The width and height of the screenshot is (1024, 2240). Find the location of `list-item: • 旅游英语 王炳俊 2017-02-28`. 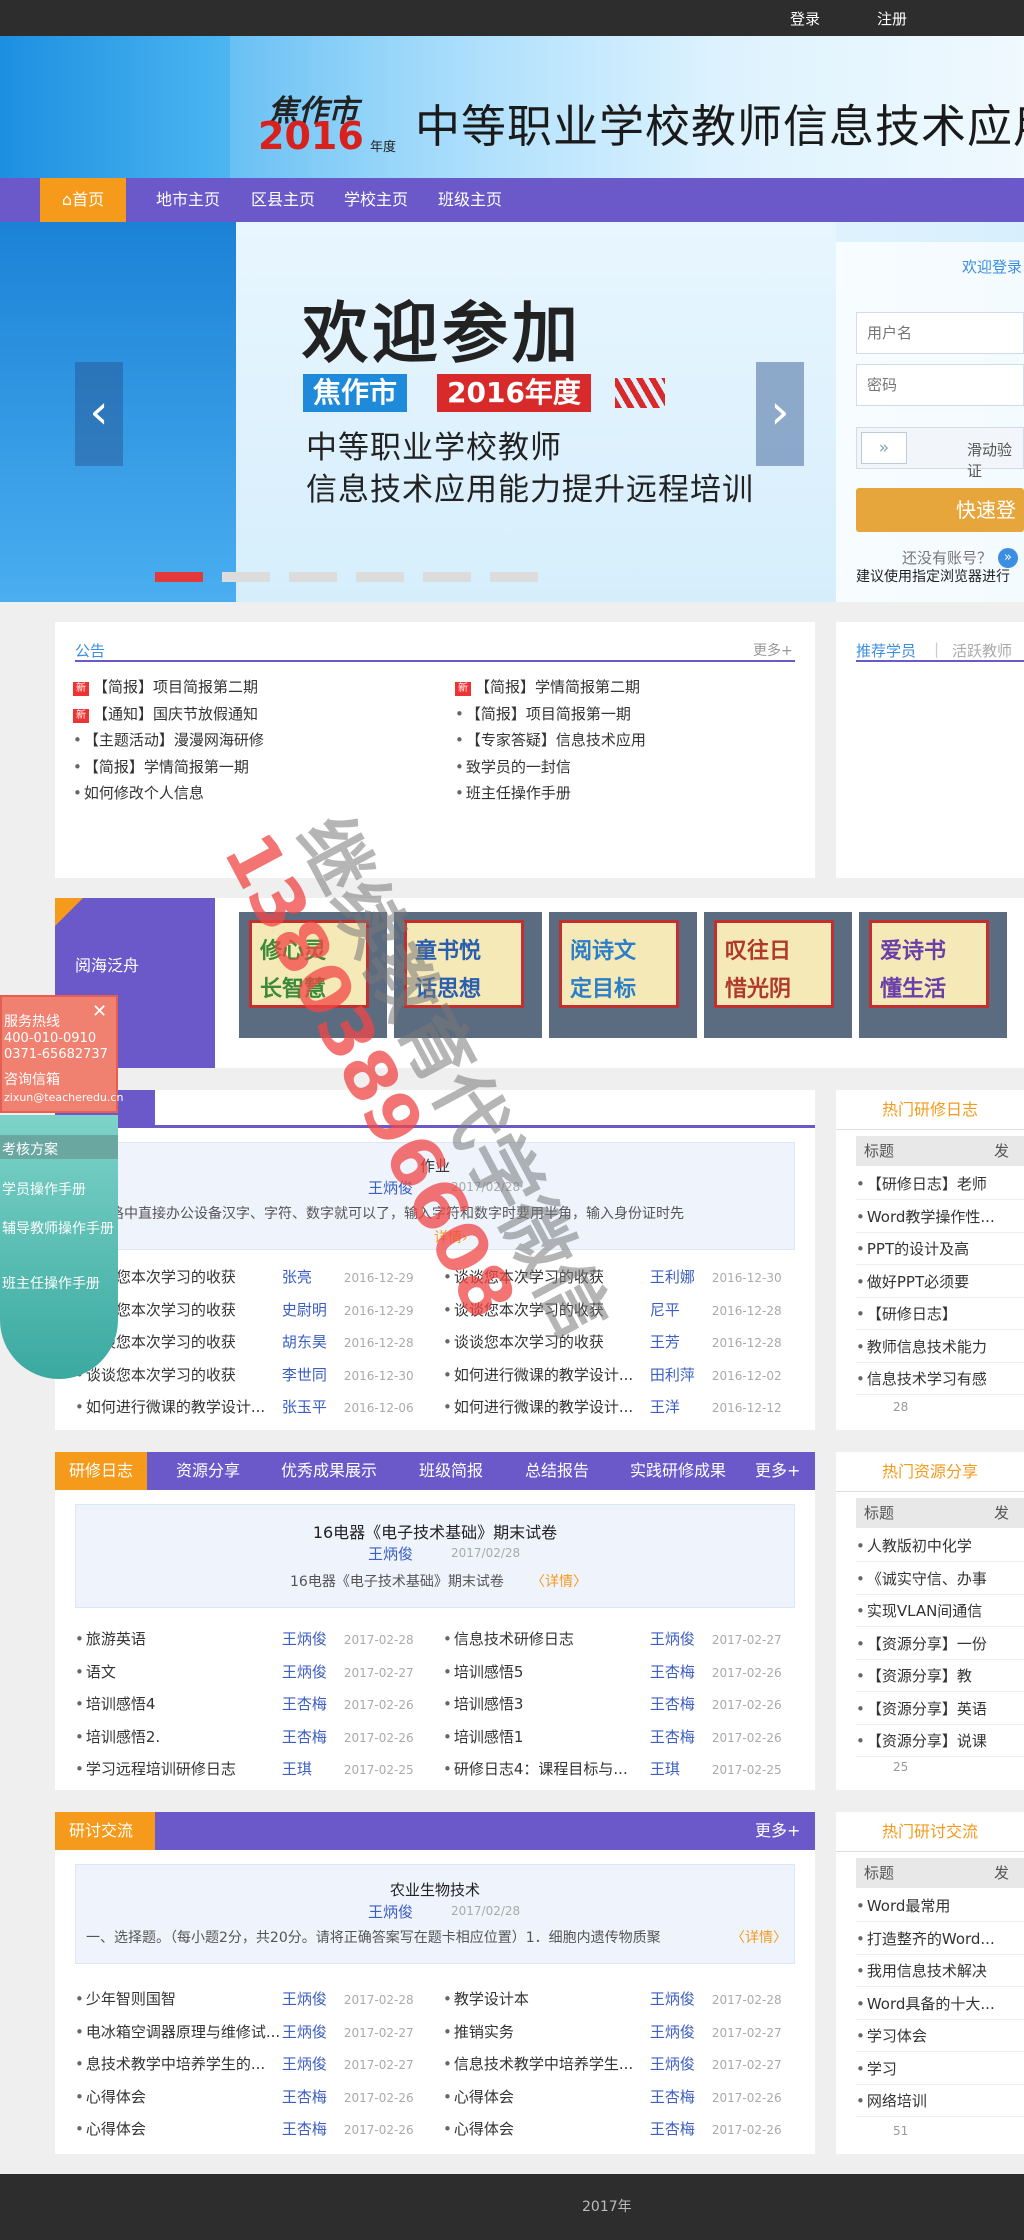

list-item: • 旅游英语 王炳俊 2017-02-28 is located at coordinates (255, 1639).